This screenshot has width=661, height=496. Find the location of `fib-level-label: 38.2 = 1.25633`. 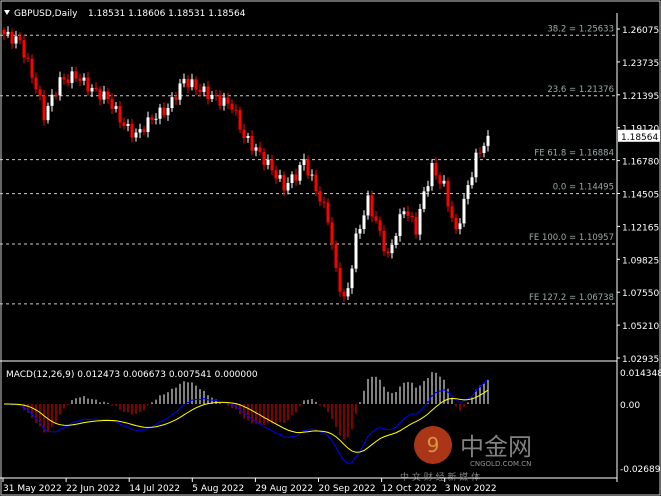

fib-level-label: 38.2 = 1.25633 is located at coordinates (580, 29).